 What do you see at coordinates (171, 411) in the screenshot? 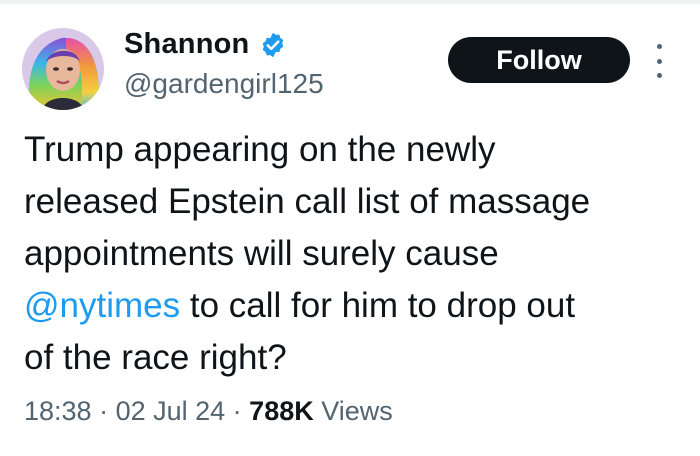
I see `tweet-date: 02 Jul 24` at bounding box center [171, 411].